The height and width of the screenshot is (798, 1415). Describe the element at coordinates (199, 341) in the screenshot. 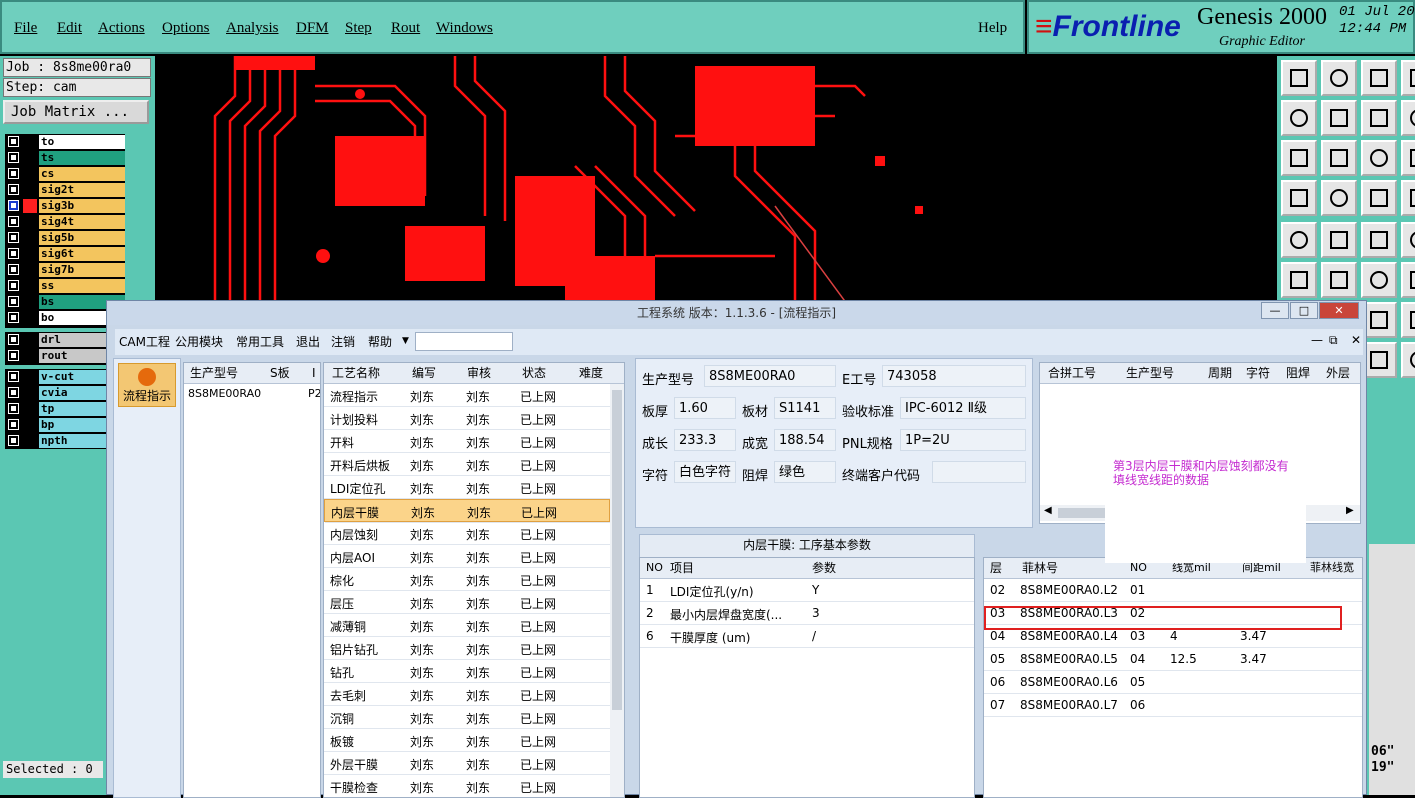

I see `menu-common-module: 公用模块` at that location.